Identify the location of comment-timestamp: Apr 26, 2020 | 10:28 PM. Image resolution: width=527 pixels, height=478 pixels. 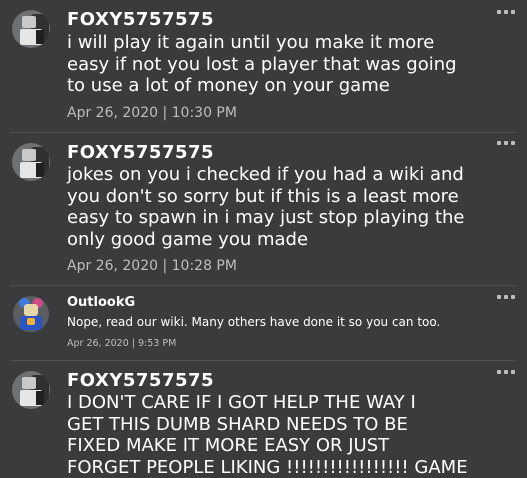
(152, 266).